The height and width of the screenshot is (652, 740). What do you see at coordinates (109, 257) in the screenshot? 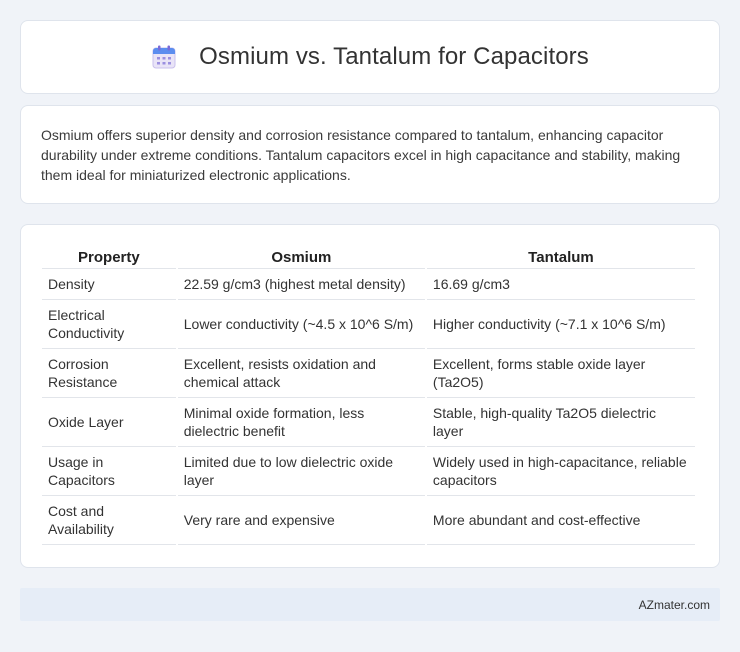
I see `header-property: Property` at bounding box center [109, 257].